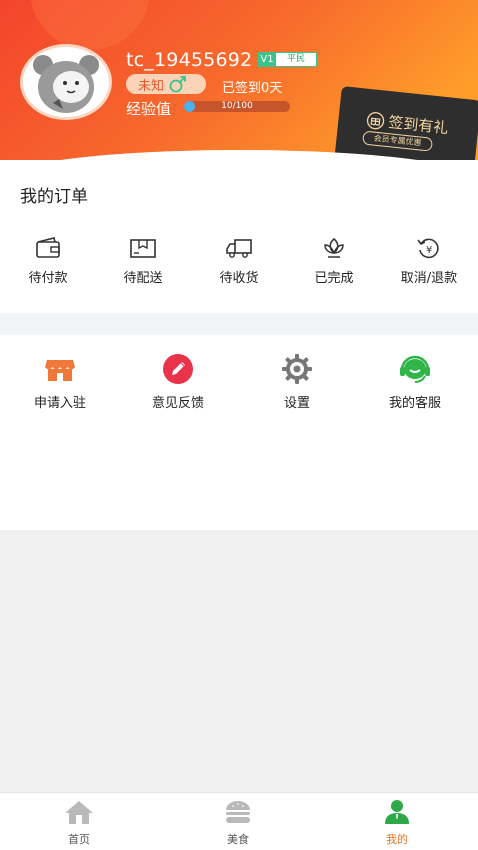  I want to click on orders-title: 我的订单, so click(54, 197).